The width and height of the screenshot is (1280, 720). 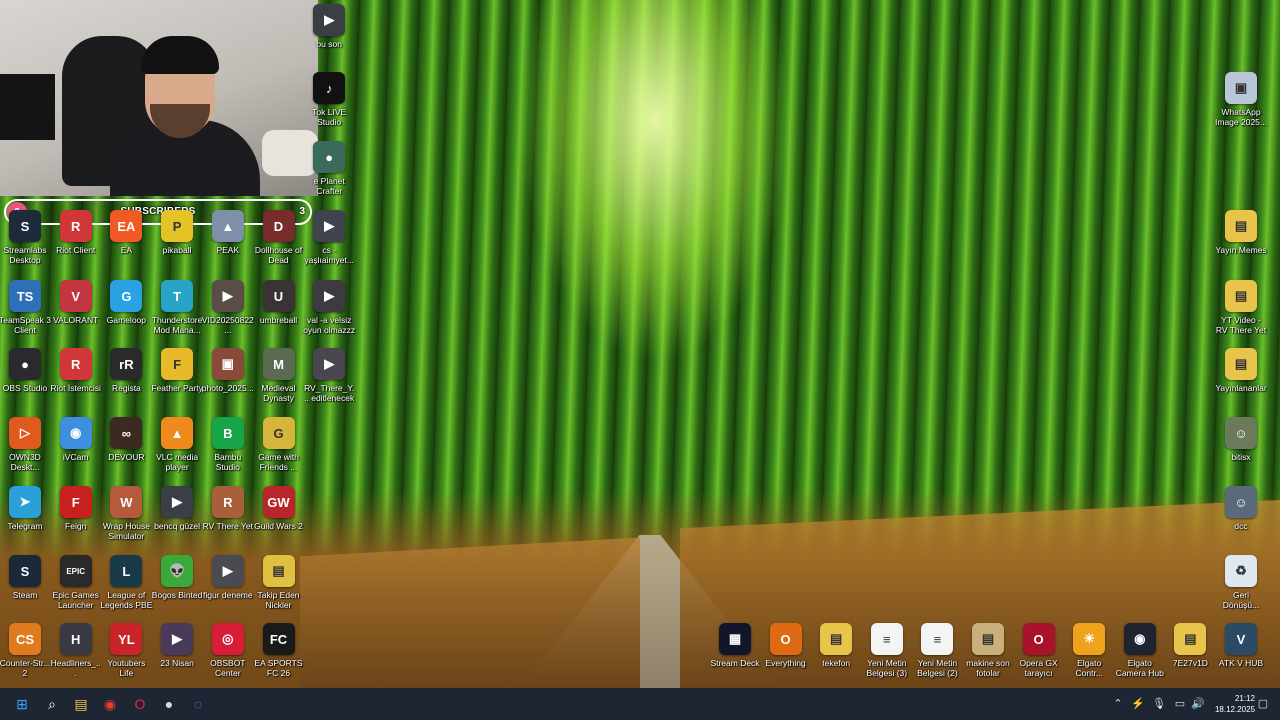 What do you see at coordinates (279, 237) in the screenshot?
I see `desktop-icon-dollhouse-of-dead: D Dollhouse of Dead` at bounding box center [279, 237].